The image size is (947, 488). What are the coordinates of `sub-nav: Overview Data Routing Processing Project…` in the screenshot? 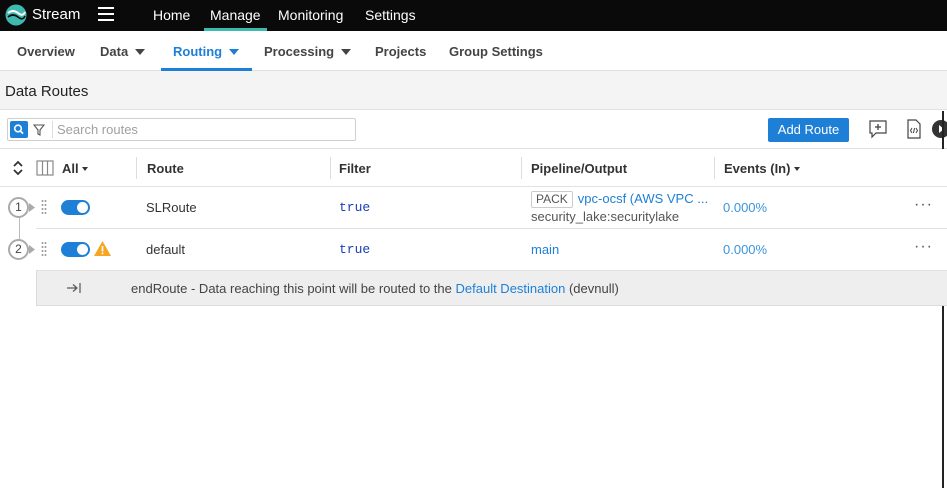 It's located at (473, 51).